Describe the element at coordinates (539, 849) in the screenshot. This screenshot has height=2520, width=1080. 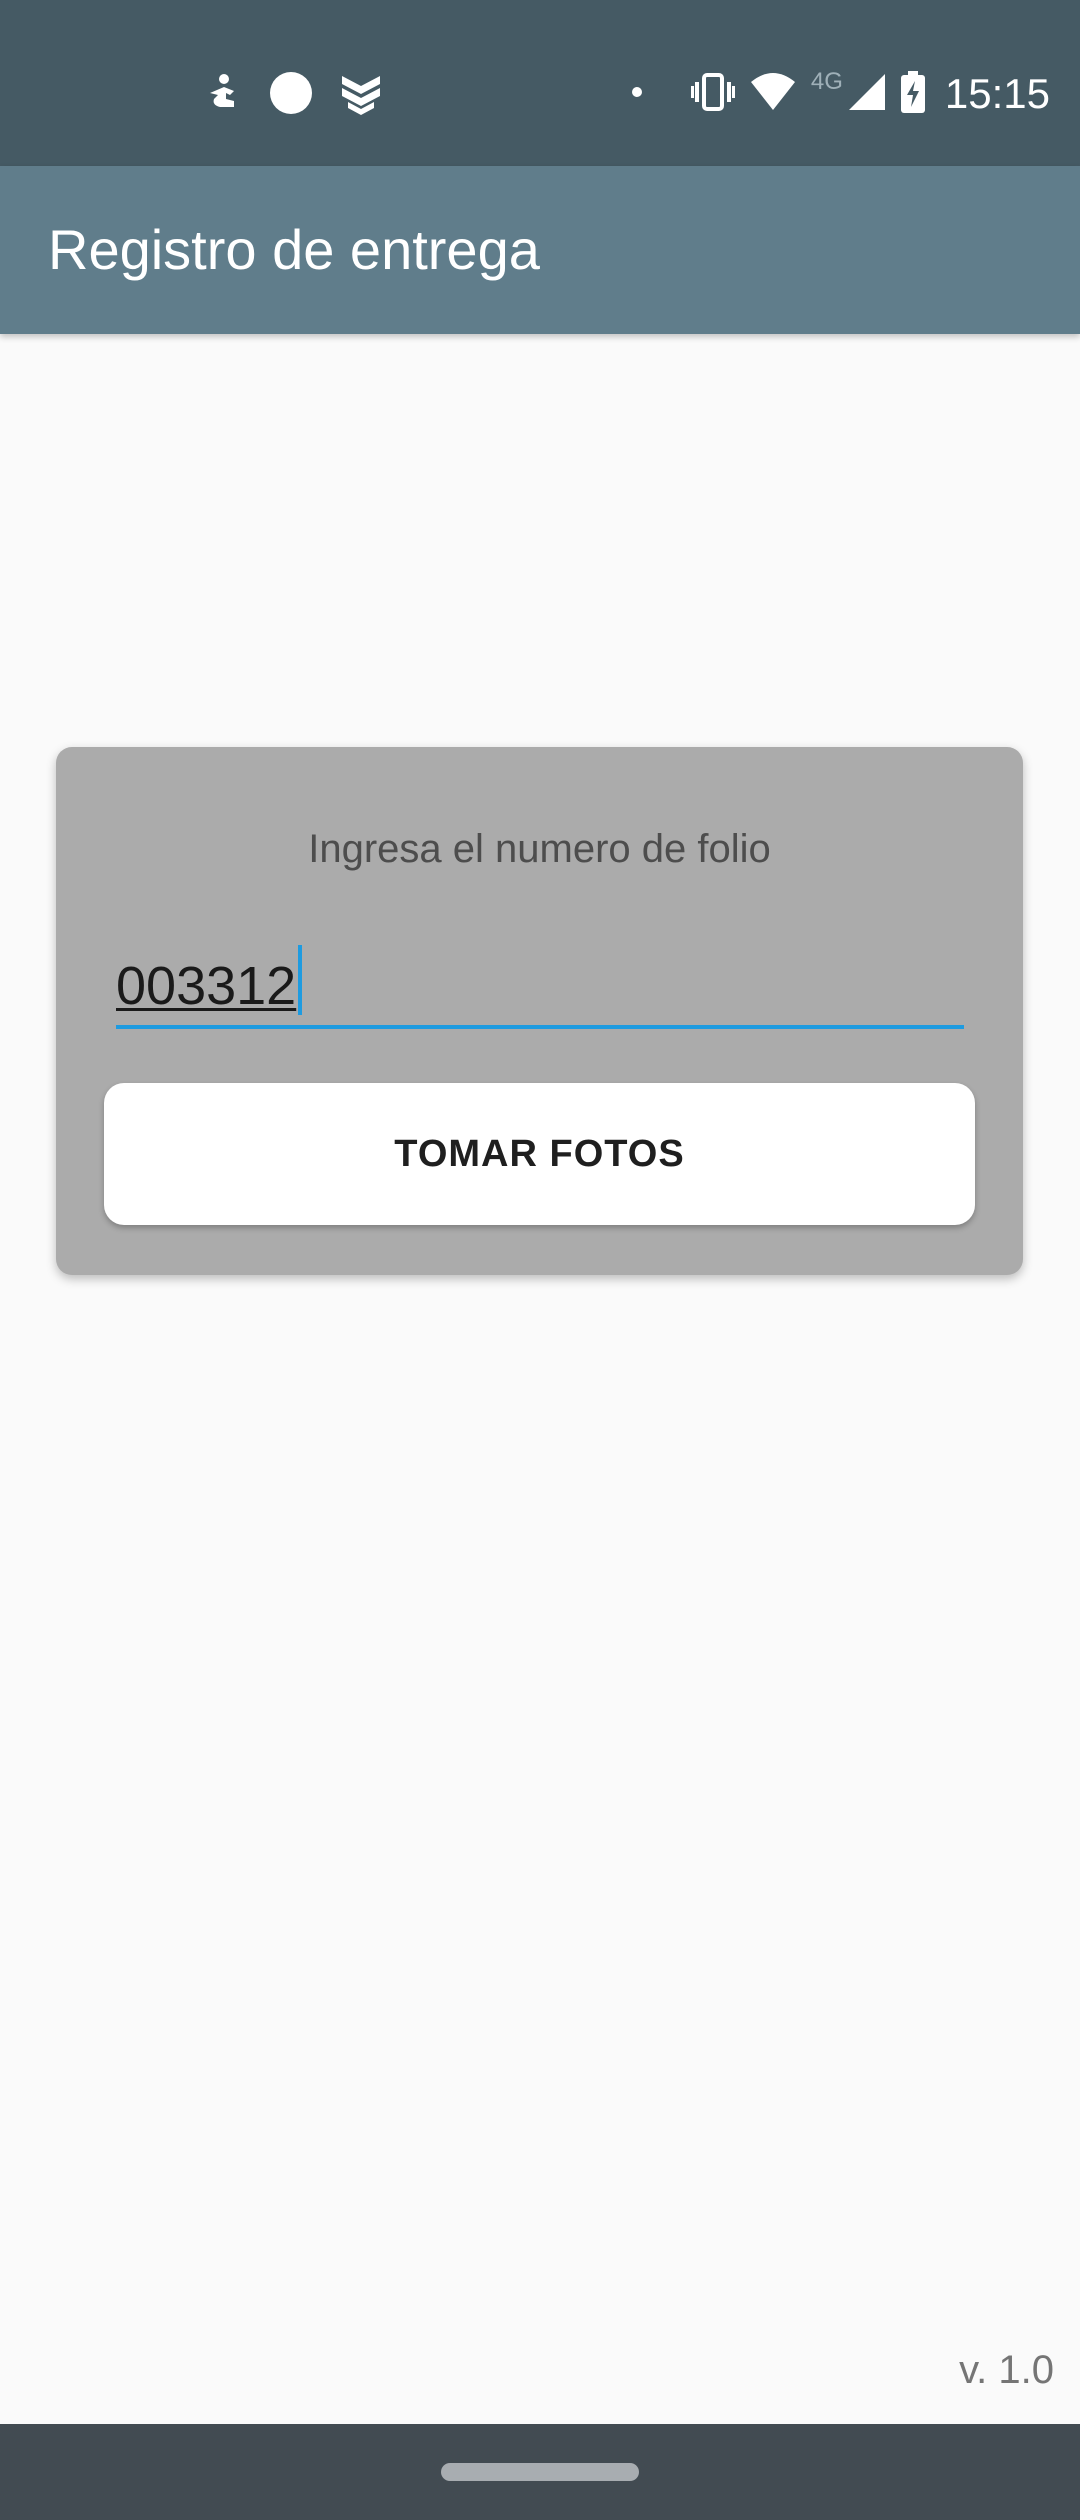
I see `folio-label: Ingresa el numero de folio` at that location.